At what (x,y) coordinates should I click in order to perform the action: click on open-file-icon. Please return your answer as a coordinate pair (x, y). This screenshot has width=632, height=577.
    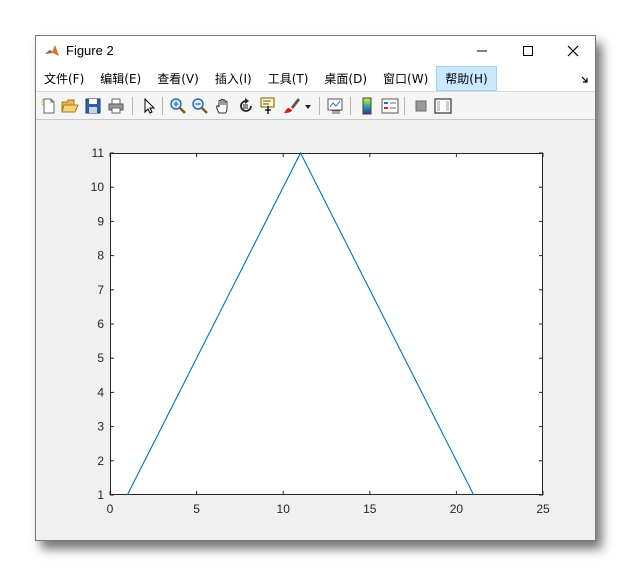
    Looking at the image, I should click on (70, 106).